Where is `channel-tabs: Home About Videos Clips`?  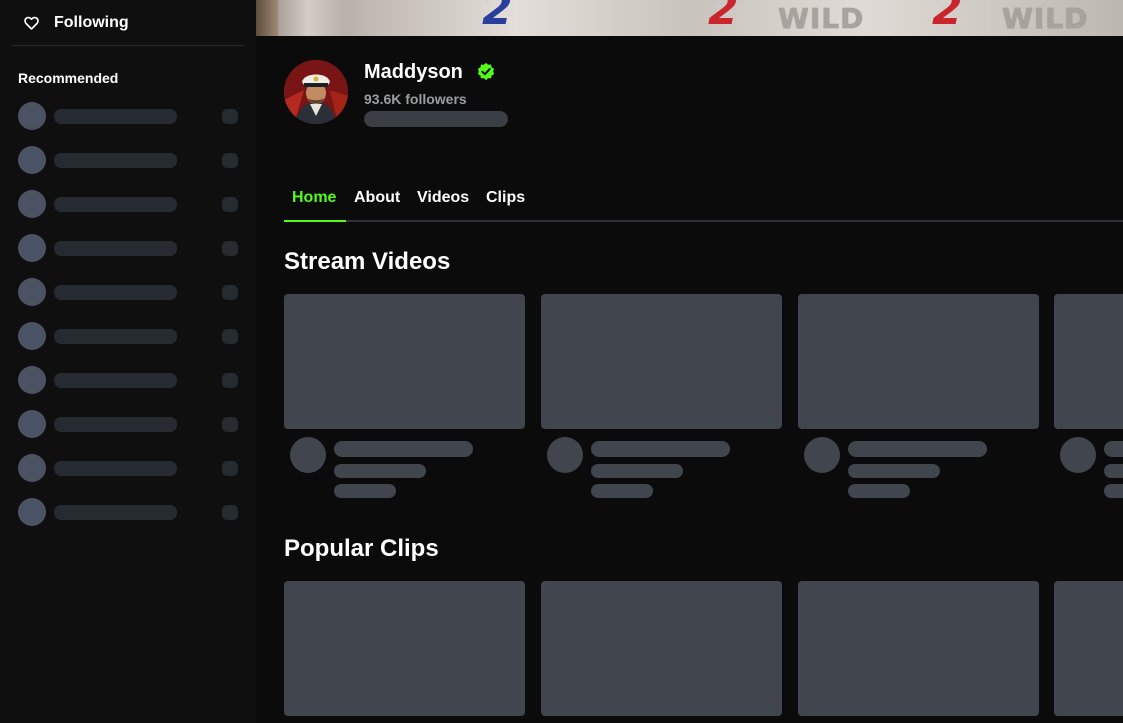 channel-tabs: Home About Videos Clips is located at coordinates (703, 200).